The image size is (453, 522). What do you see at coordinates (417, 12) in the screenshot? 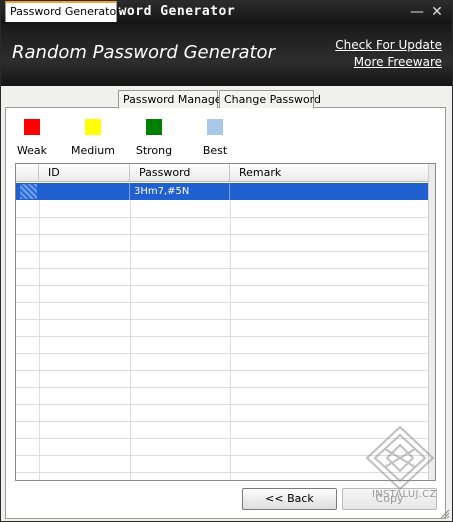
I see `minimize-button: —` at bounding box center [417, 12].